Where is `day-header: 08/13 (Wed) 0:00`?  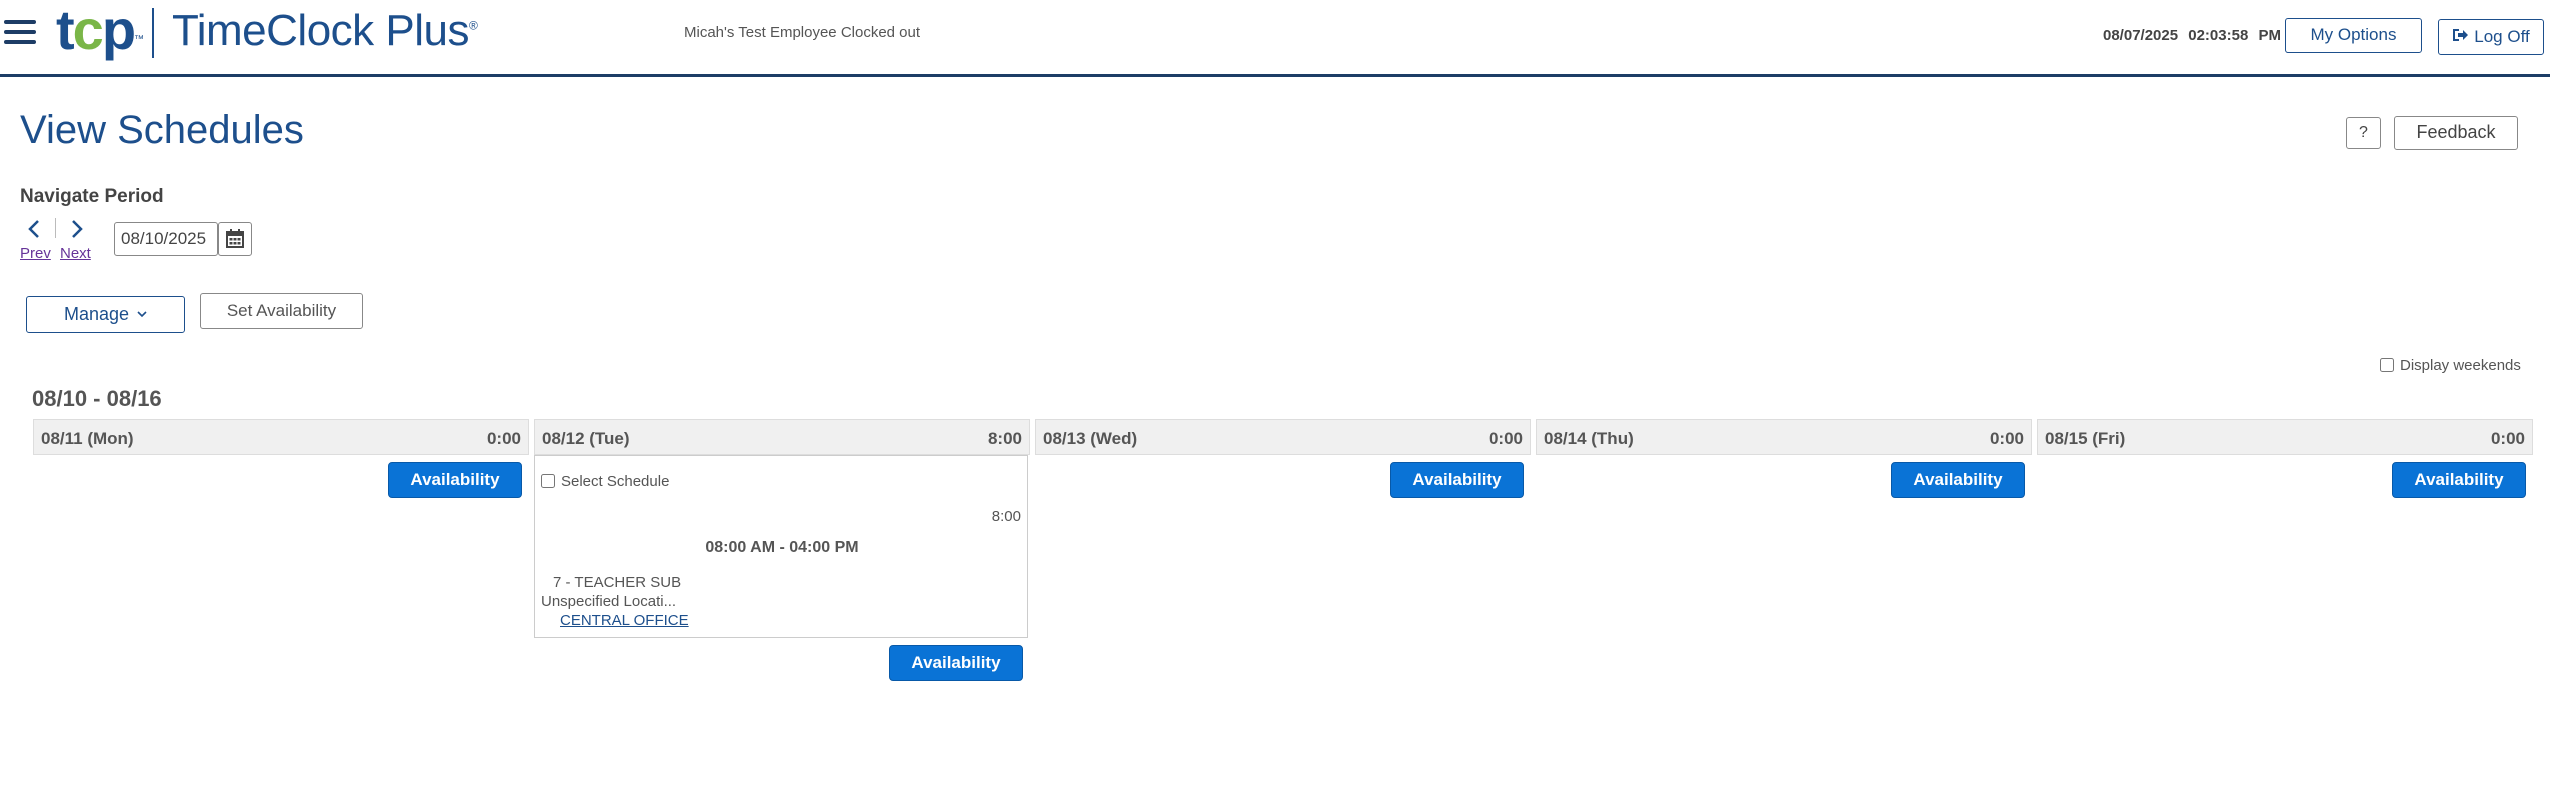 day-header: 08/13 (Wed) 0:00 is located at coordinates (1283, 437).